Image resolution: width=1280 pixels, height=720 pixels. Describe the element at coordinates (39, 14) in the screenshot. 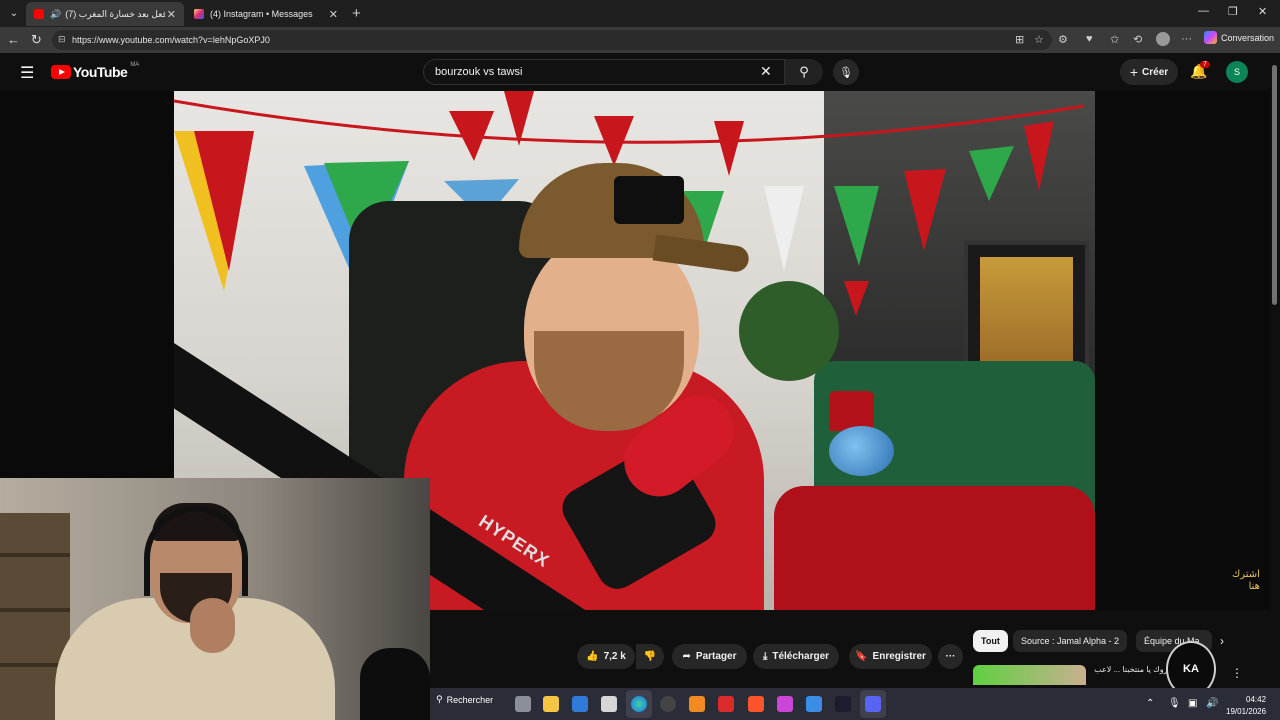

I see `youtube-favicon-icon` at that location.